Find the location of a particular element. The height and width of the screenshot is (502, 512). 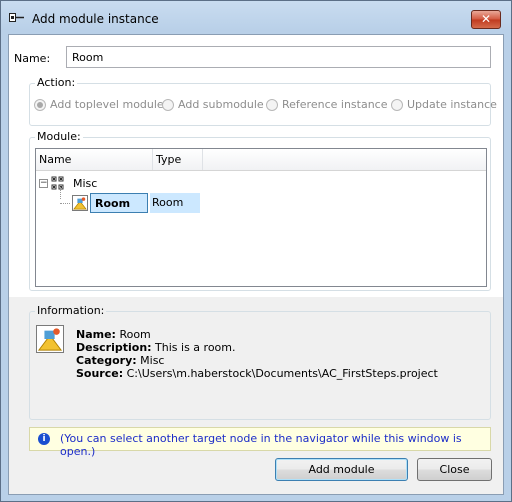

module-folder-icon is located at coordinates (57, 183).